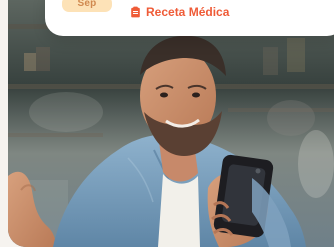 This screenshot has width=334, height=247. Describe the element at coordinates (188, 12) in the screenshot. I see `prescription-text: Receta Médica` at that location.